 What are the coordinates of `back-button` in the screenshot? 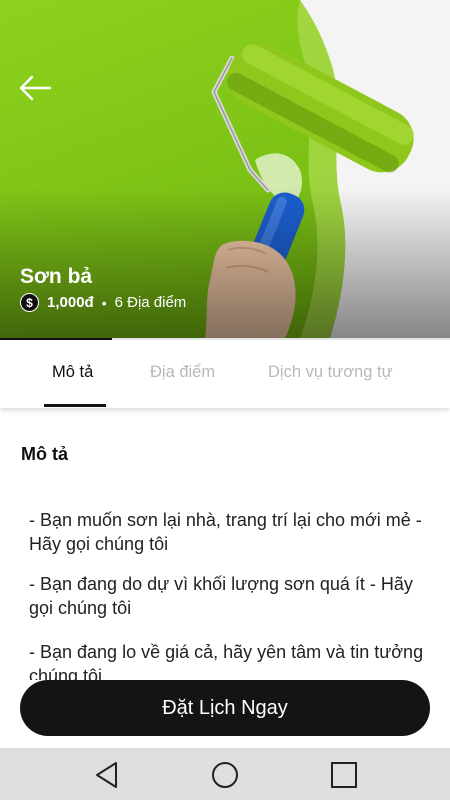 It's located at (36, 88).